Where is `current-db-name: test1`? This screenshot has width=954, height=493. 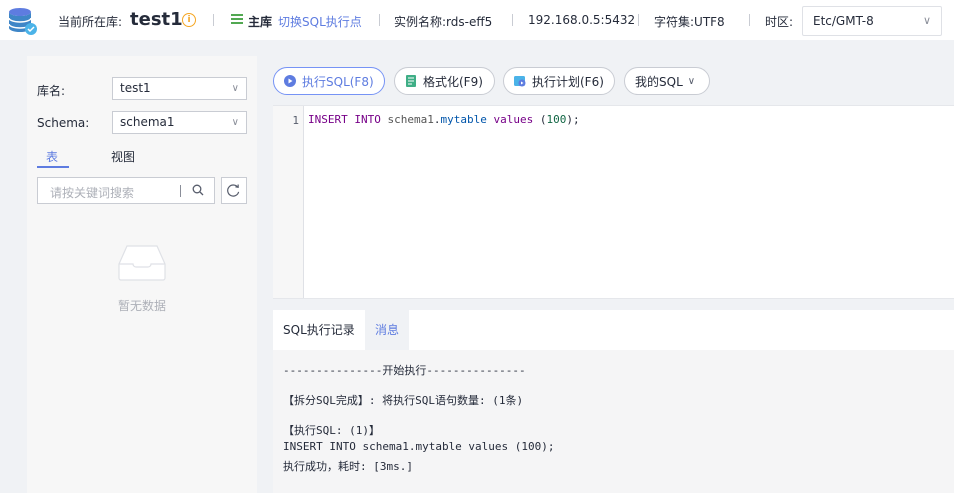
current-db-name: test1 is located at coordinates (156, 19).